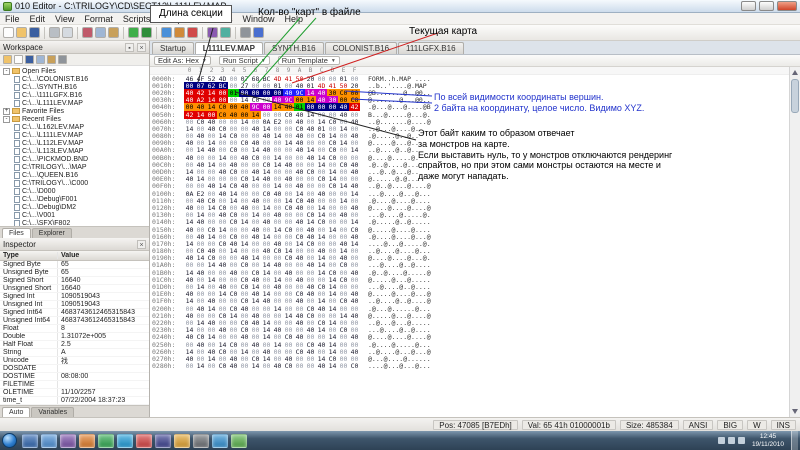 The height and width of the screenshot is (450, 800). I want to click on inspector-row: Signed Byte 65, so click(74, 265).